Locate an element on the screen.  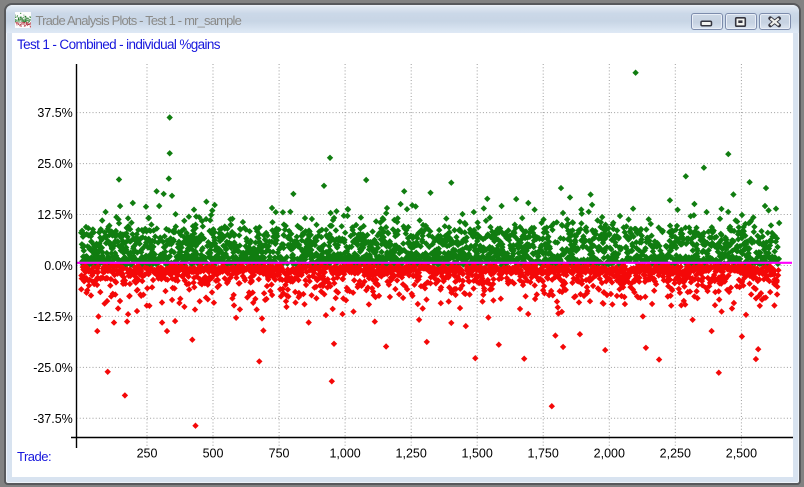
svg-text: 2,250 is located at coordinates (675, 454).